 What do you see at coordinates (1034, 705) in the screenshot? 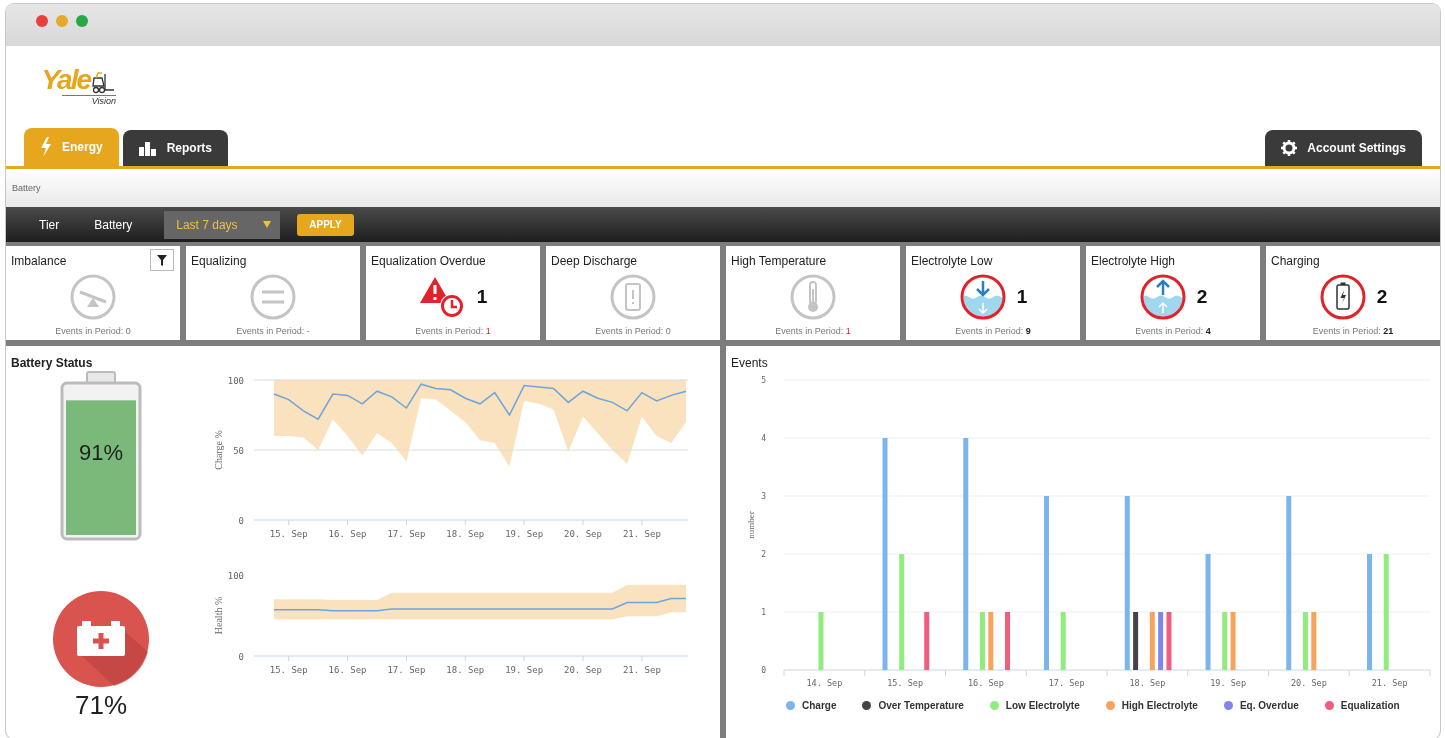
I see `legend-item: Low Electrolyte` at bounding box center [1034, 705].